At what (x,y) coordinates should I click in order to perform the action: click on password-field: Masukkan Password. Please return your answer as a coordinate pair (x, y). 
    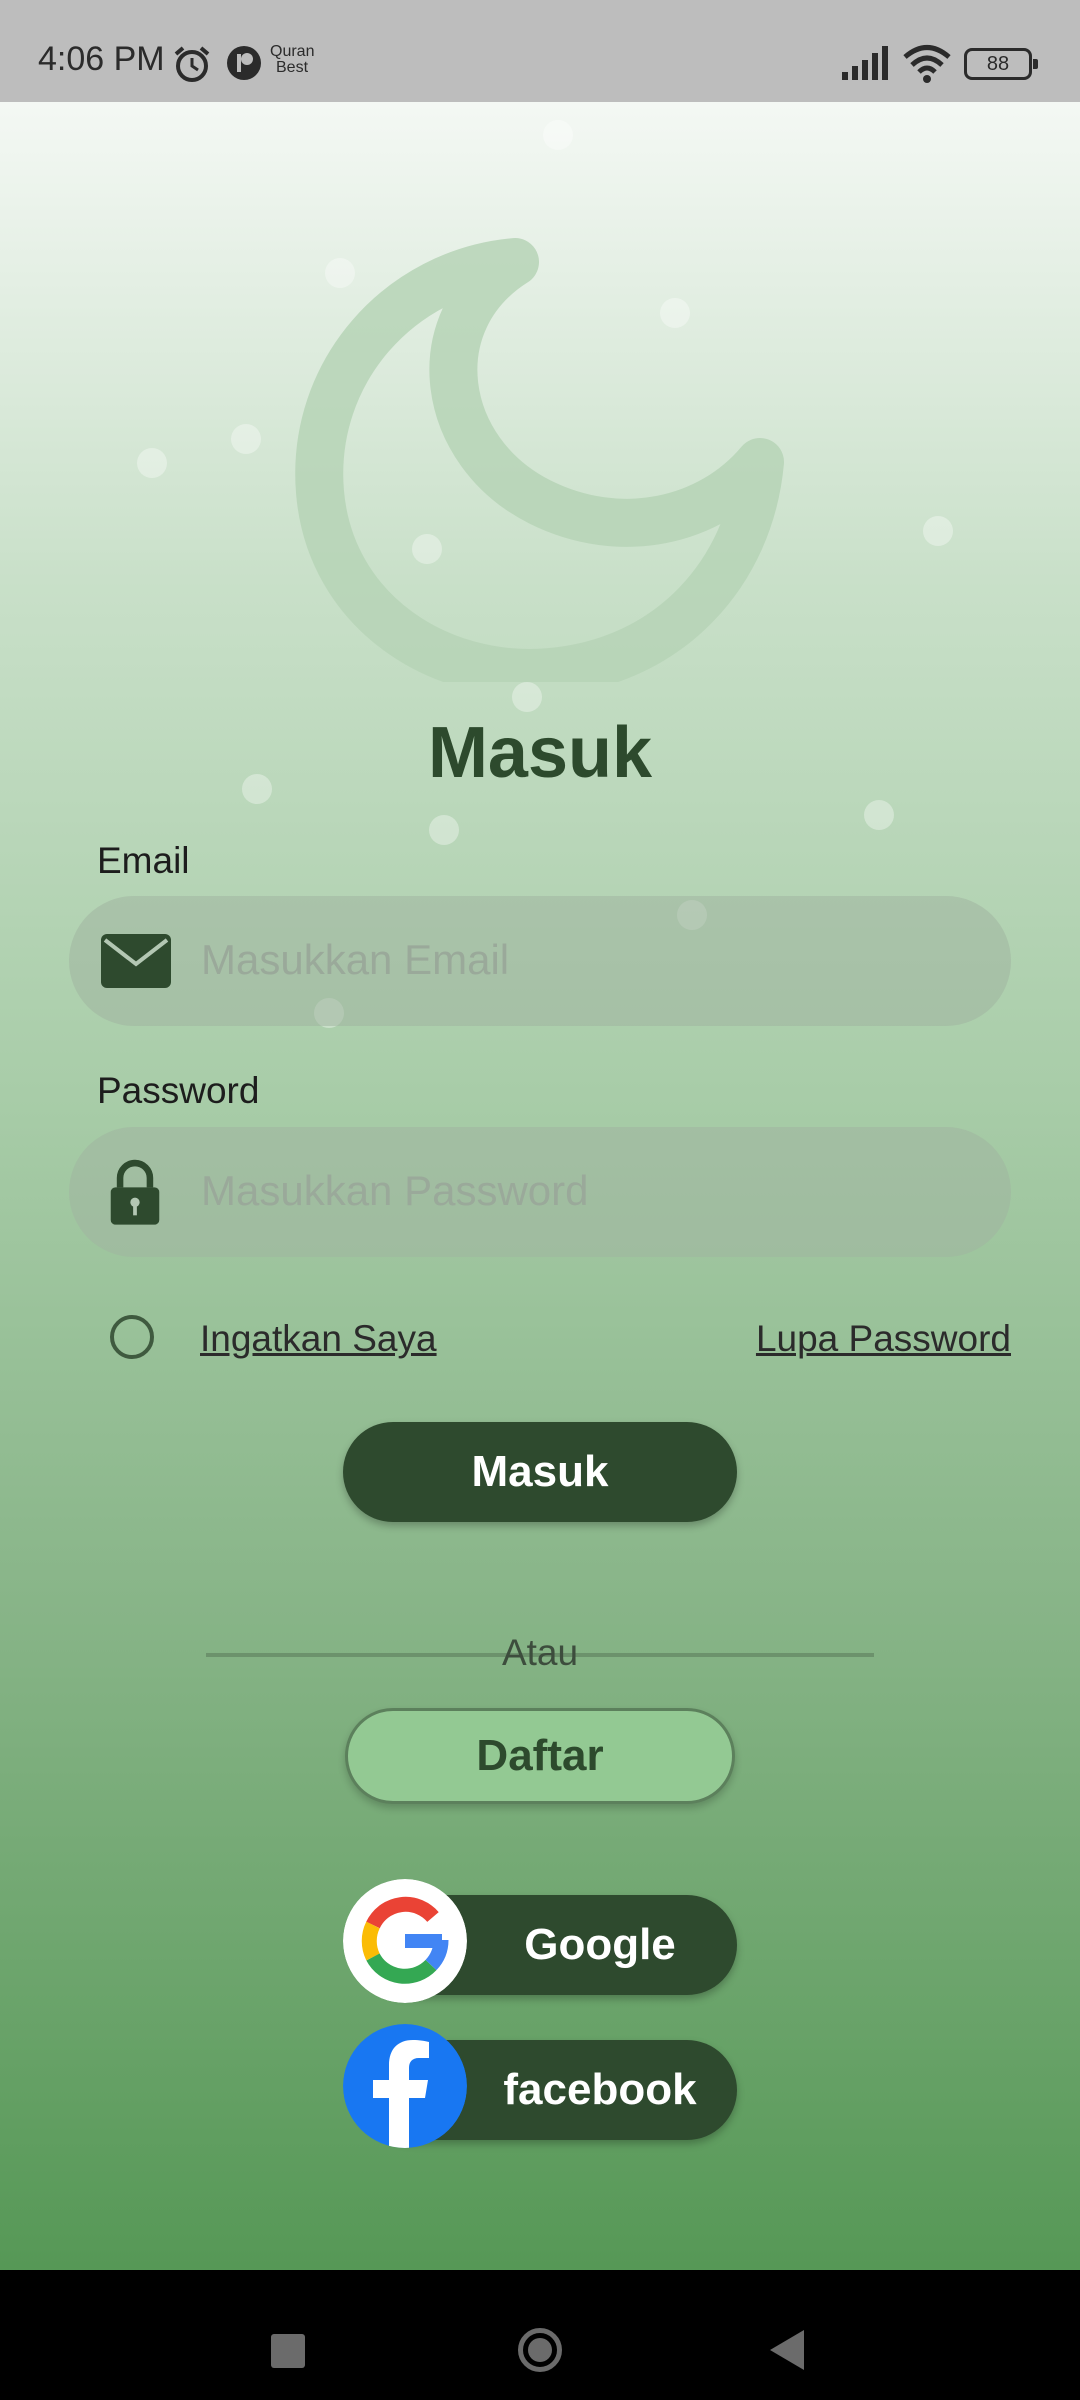
    Looking at the image, I should click on (540, 1192).